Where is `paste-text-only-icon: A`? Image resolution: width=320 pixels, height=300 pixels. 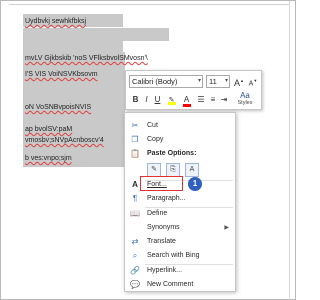 paste-text-only-icon: A is located at coordinates (192, 170).